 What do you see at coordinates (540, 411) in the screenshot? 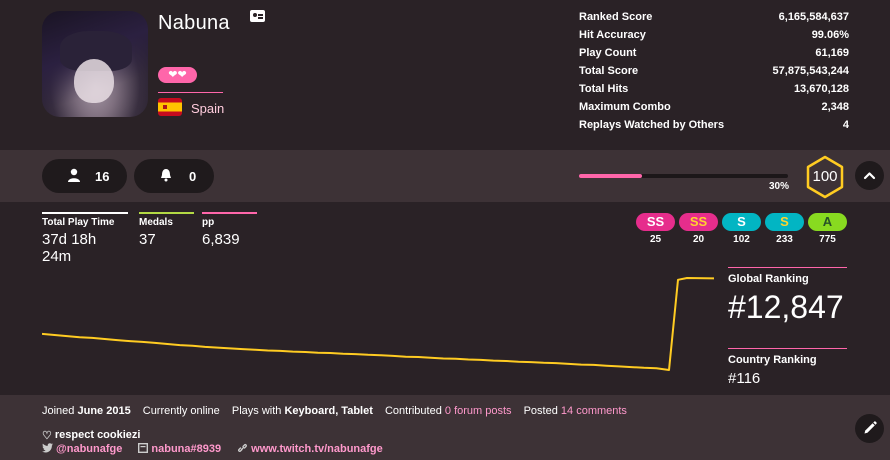
I see `posted-prefix: Posted` at bounding box center [540, 411].